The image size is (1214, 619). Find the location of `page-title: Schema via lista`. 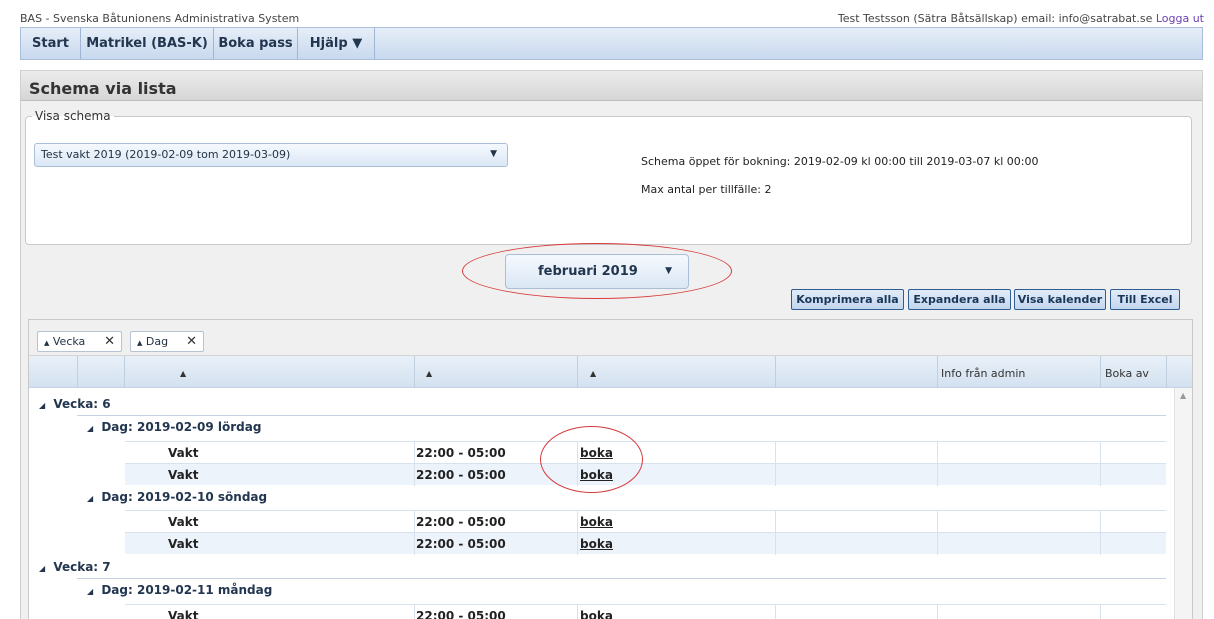

page-title: Schema via lista is located at coordinates (611, 86).